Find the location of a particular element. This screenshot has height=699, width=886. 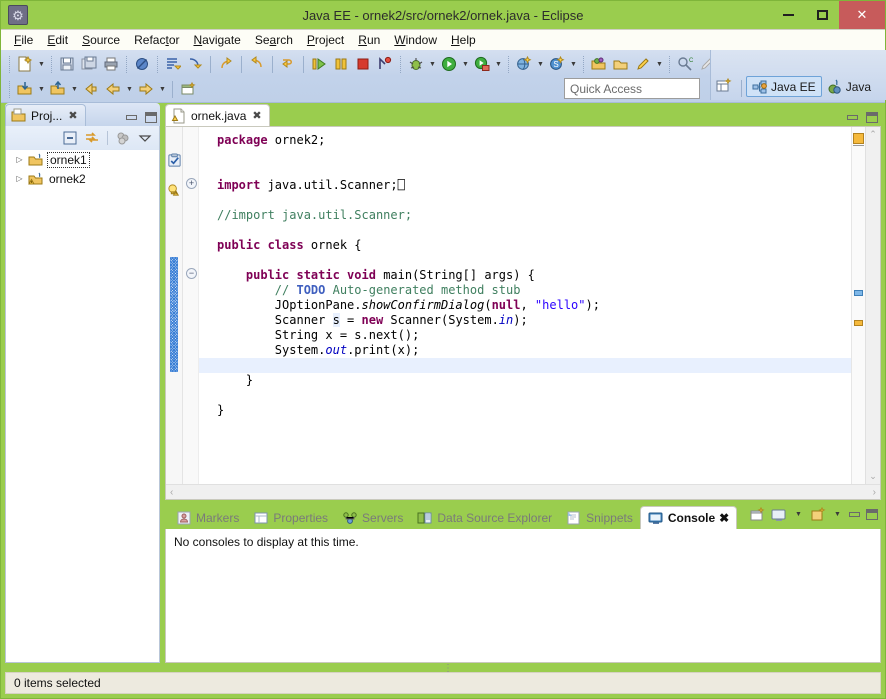

new-server-icon: S is located at coordinates (557, 64).